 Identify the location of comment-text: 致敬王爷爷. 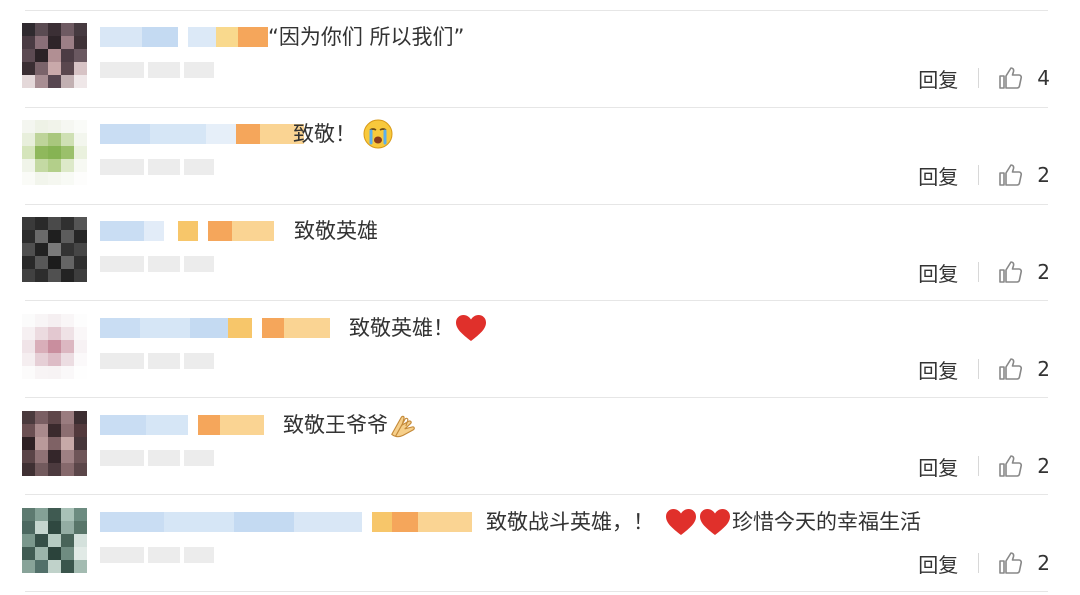
(351, 425).